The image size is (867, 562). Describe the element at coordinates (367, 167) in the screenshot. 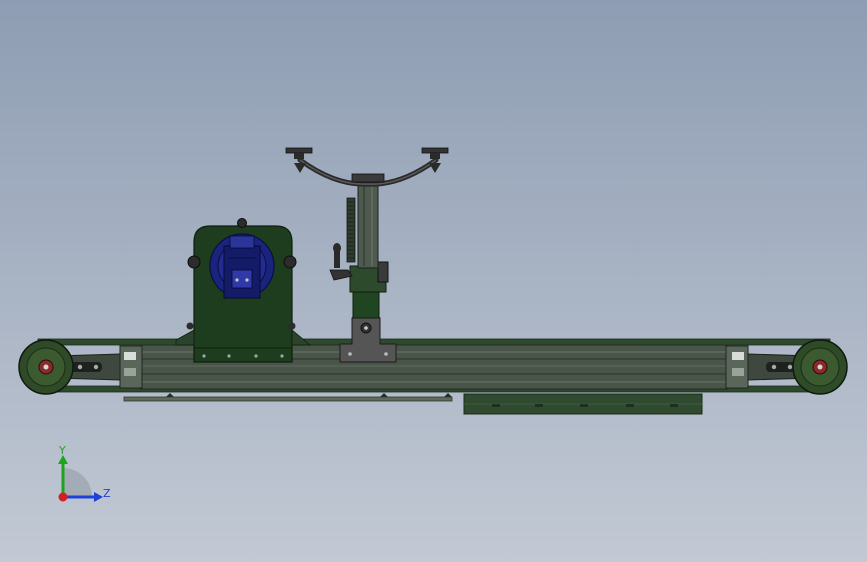

I see `fork-holder-icon` at that location.